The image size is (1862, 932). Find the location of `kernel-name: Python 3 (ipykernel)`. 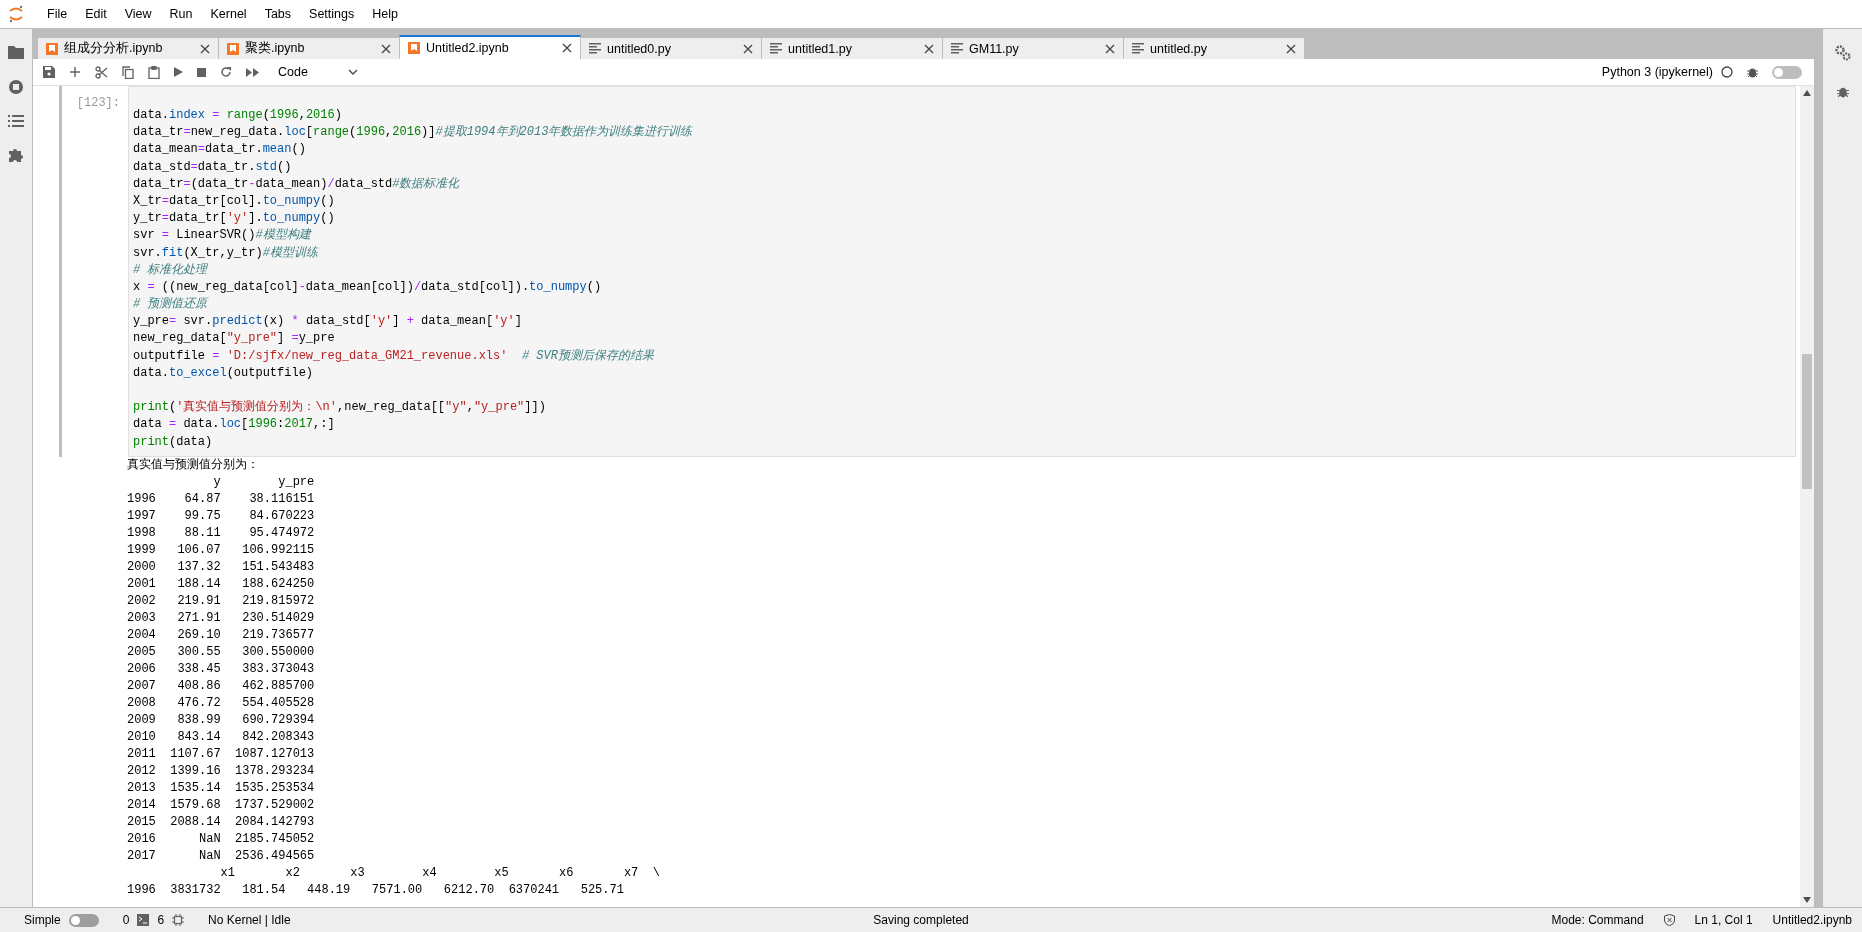

kernel-name: Python 3 (ipykernel) is located at coordinates (1657, 72).